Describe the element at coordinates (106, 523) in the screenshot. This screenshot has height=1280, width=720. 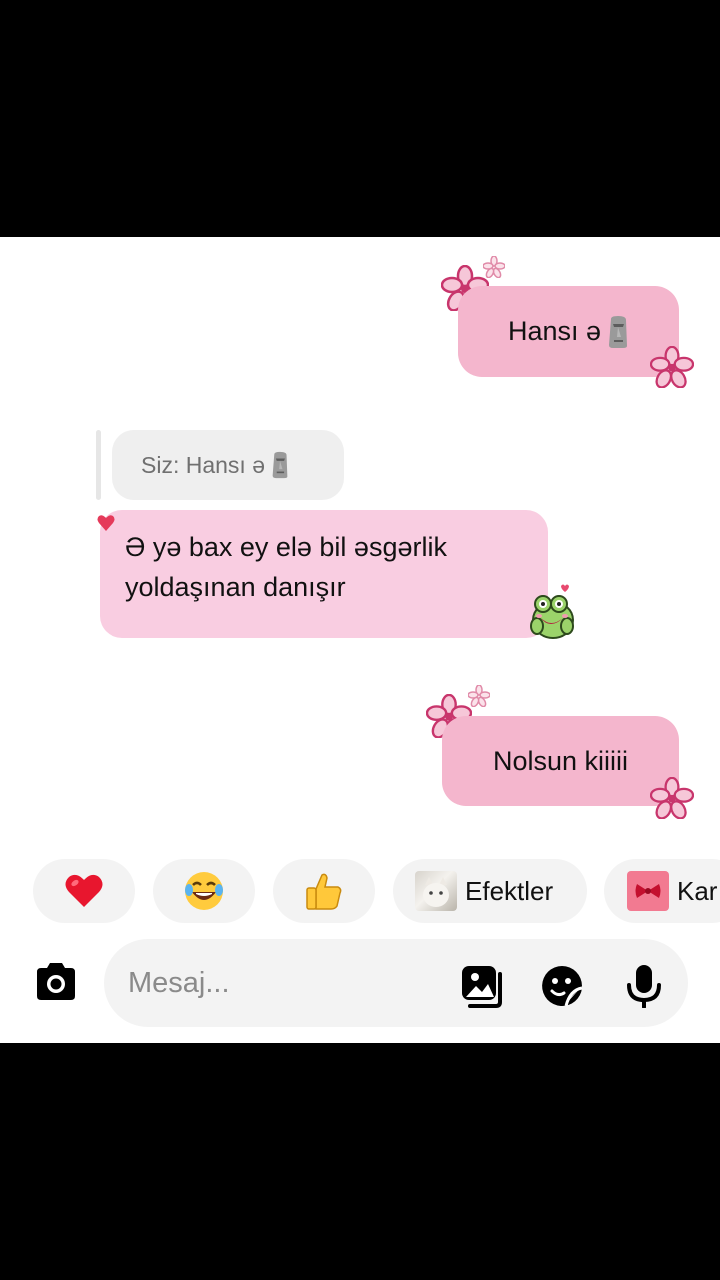
I see `heart-reaction-icon` at that location.